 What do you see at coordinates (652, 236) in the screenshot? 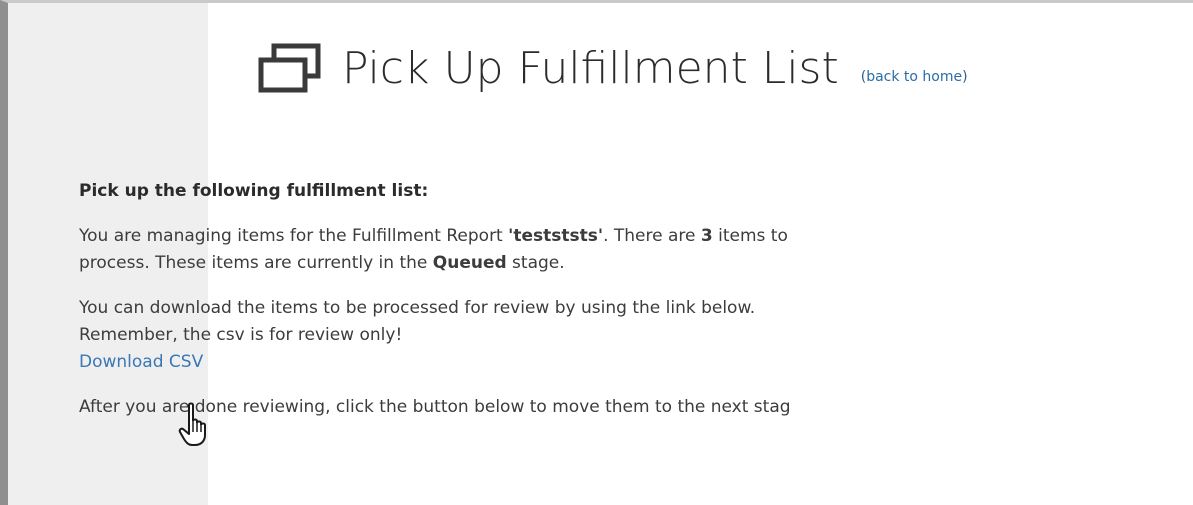
I see `report-text-2: . There are` at bounding box center [652, 236].